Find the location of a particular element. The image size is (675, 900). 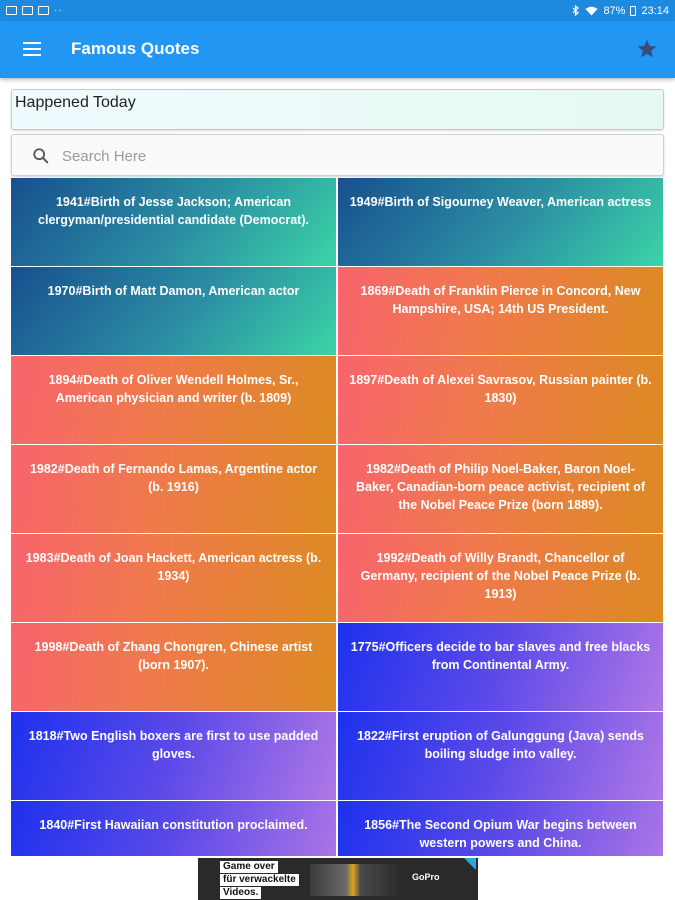

search-input is located at coordinates (357, 156).